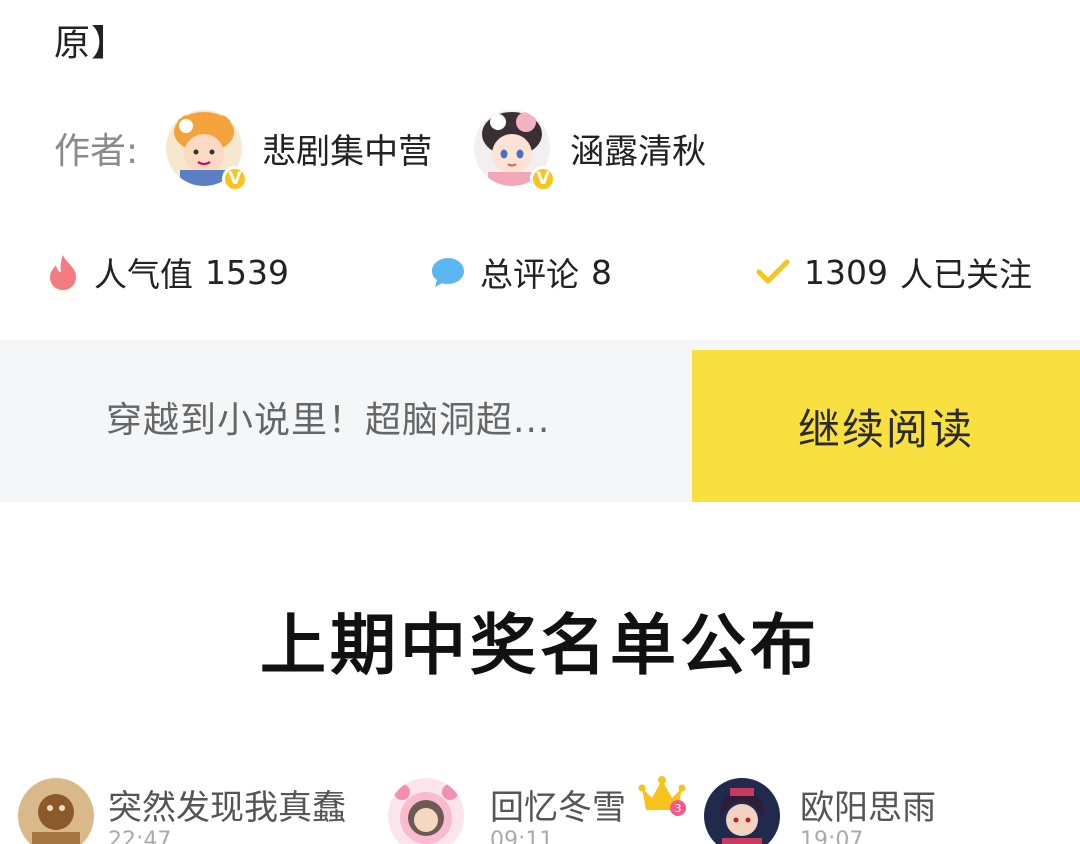 The height and width of the screenshot is (844, 1080). I want to click on stats-row: 人气值 1539 总评论 8 1309 人已关注, so click(546, 272).